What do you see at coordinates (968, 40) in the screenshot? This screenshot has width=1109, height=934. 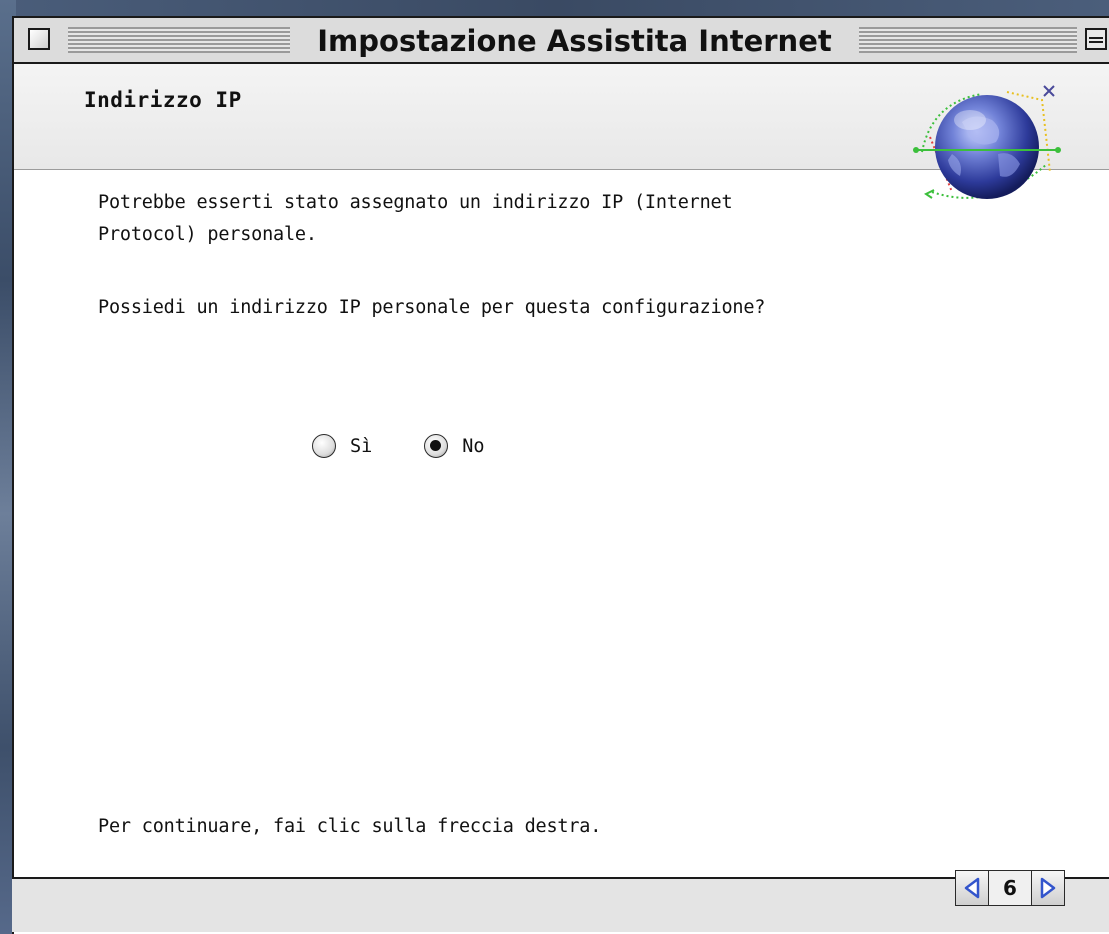 I see `titlebar-stripes-right` at bounding box center [968, 40].